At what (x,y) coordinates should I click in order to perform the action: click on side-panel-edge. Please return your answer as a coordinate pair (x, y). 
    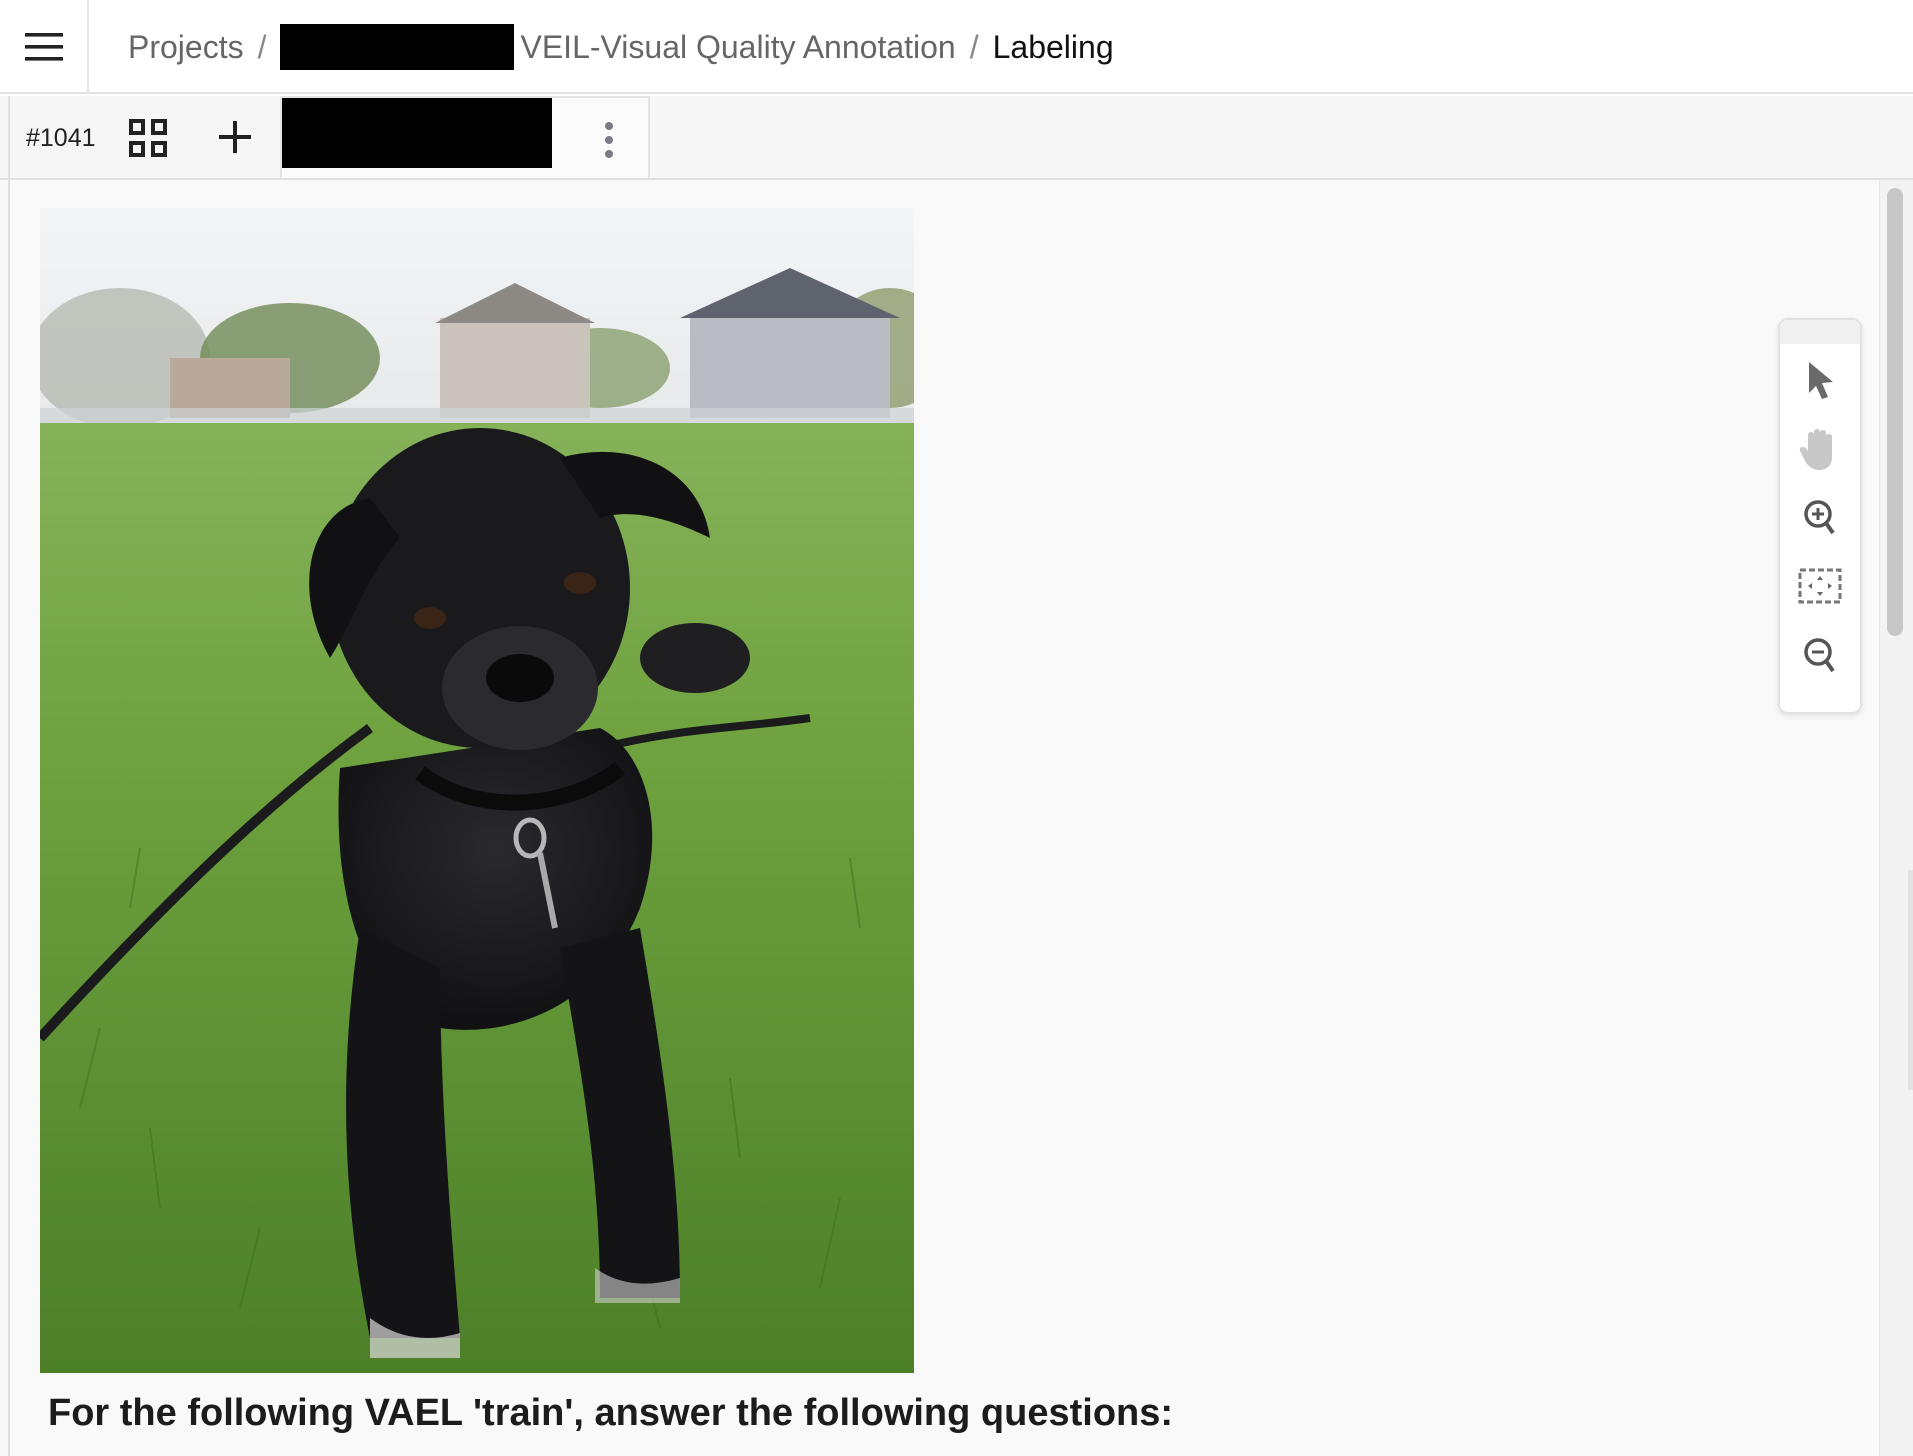
    Looking at the image, I should click on (1910, 980).